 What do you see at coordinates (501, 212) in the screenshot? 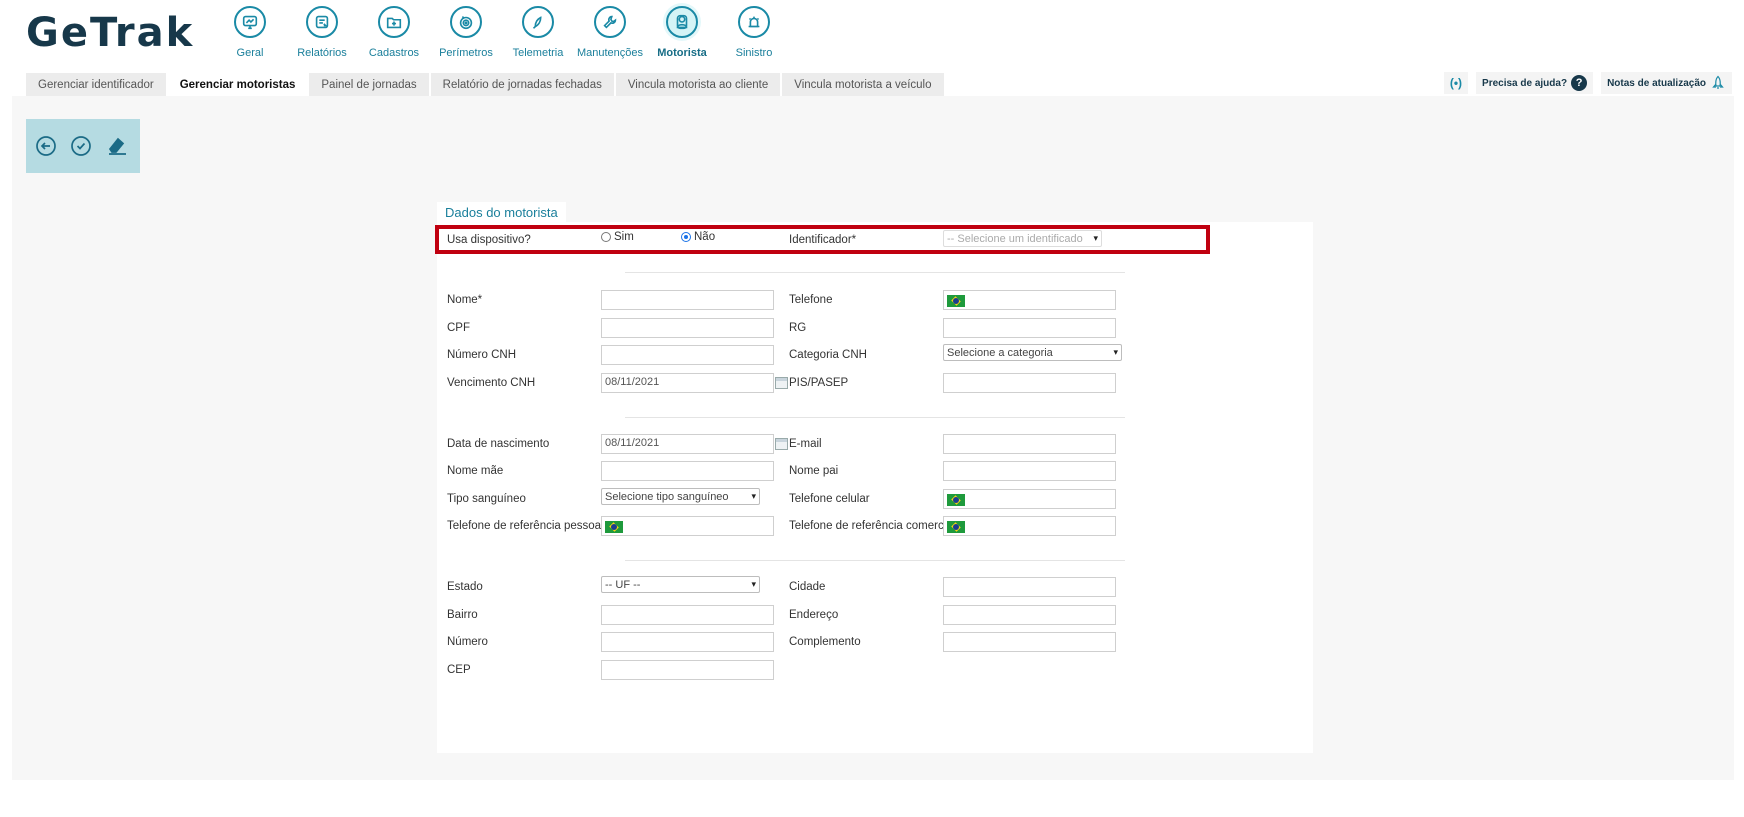
I see `form-section-title: Dados do motorista` at bounding box center [501, 212].